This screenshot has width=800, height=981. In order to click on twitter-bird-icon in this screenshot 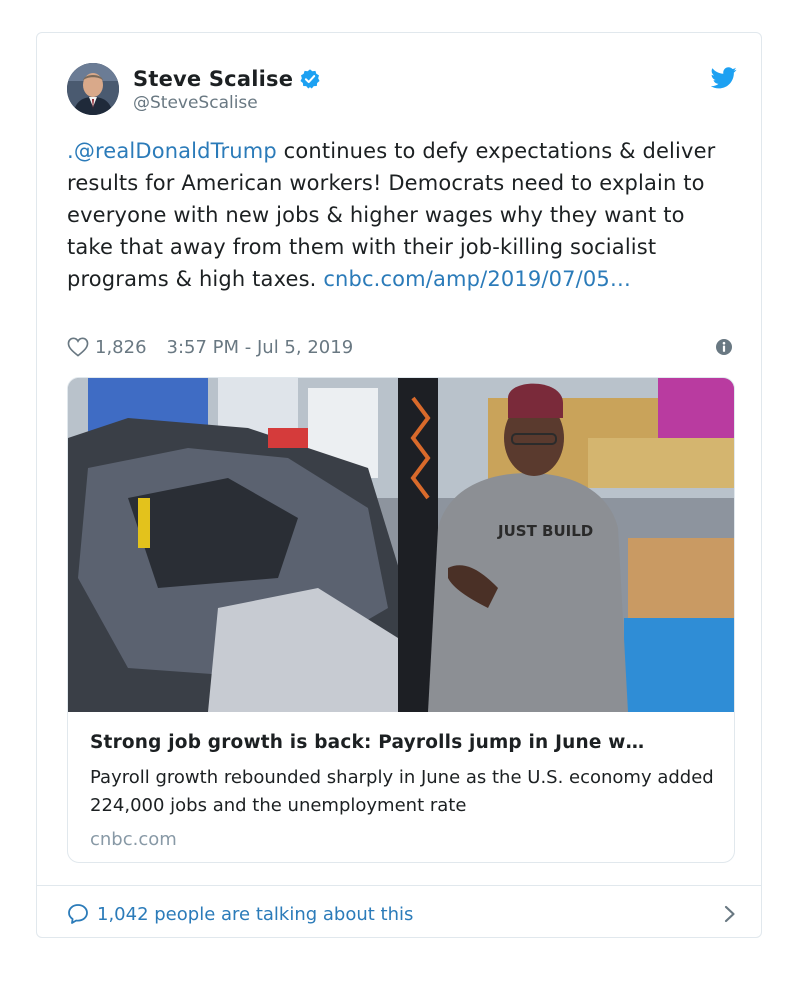, I will do `click(724, 78)`.